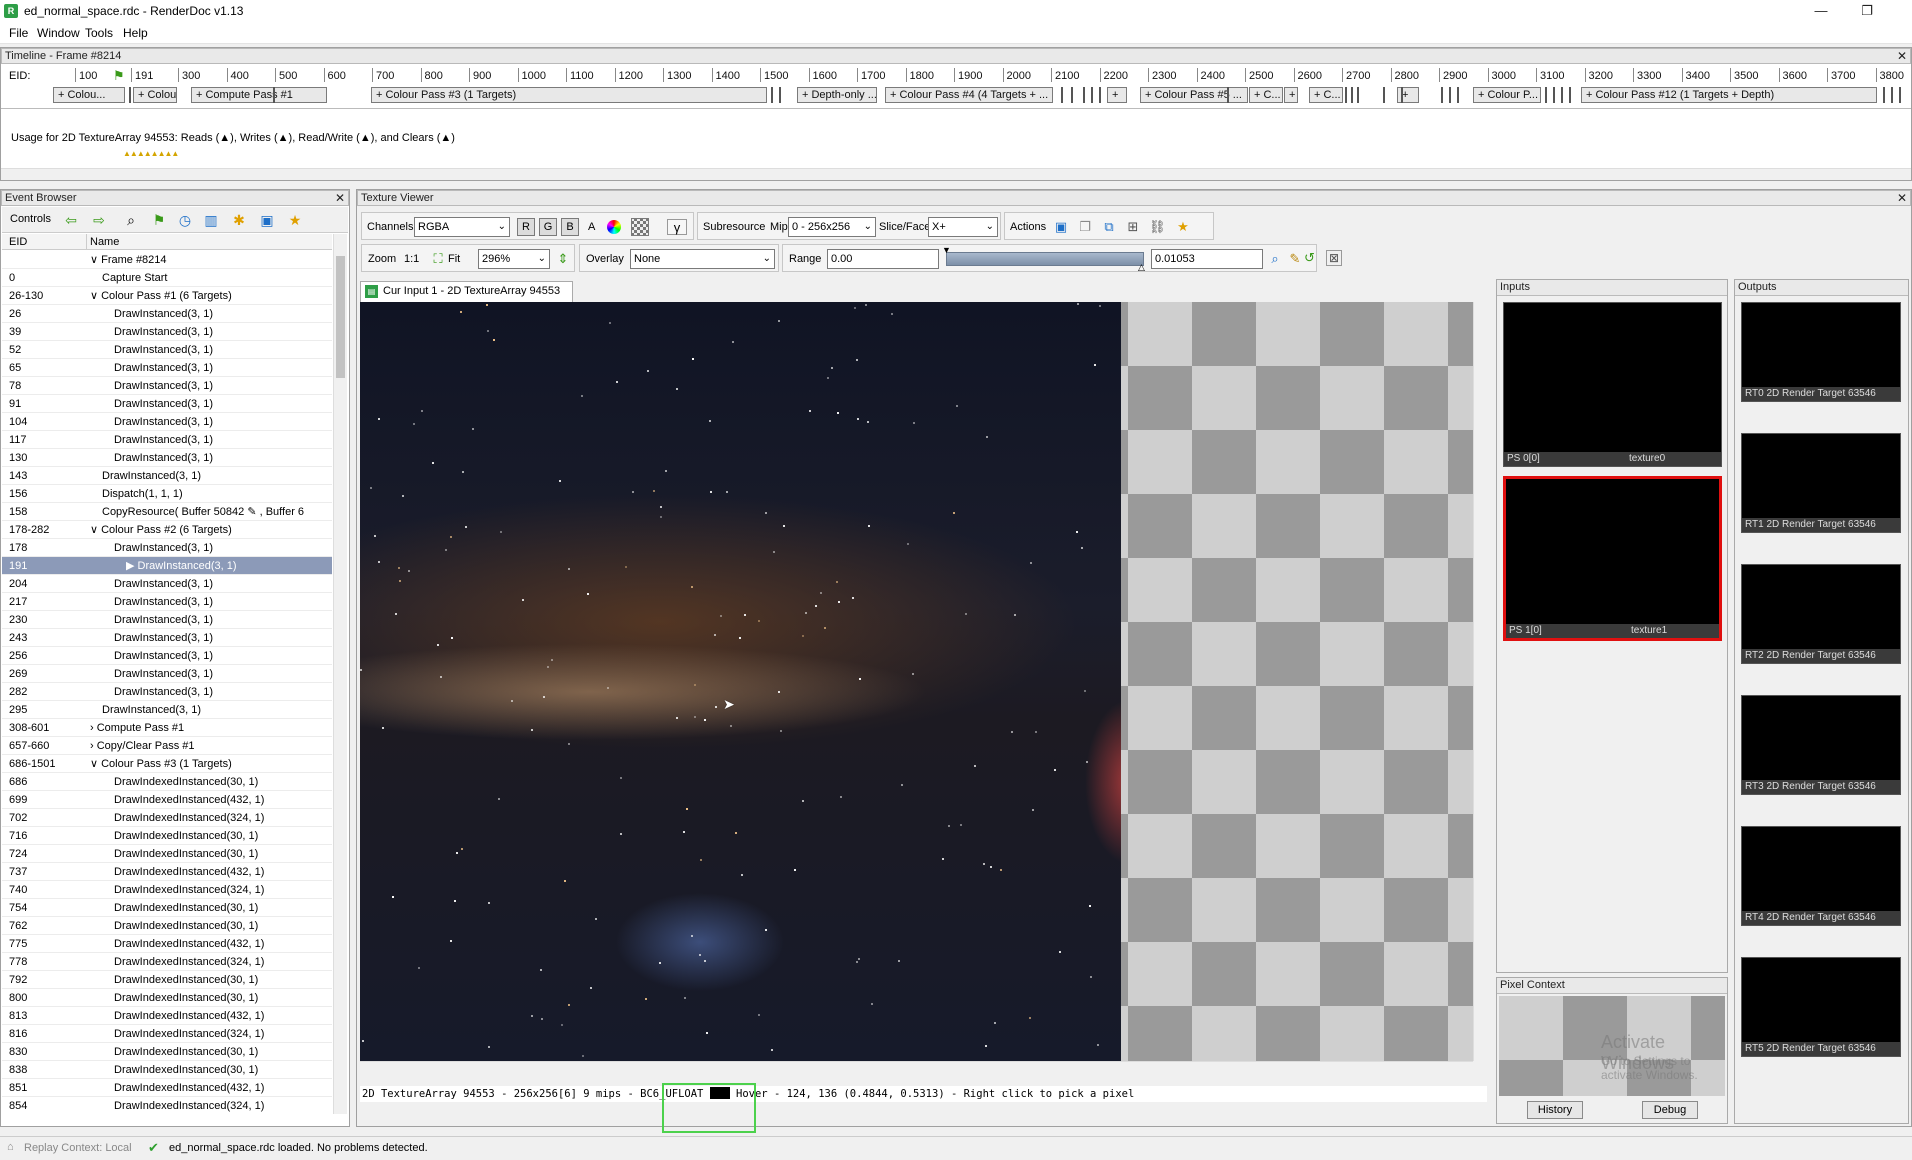 The image size is (1912, 1160). What do you see at coordinates (167, 710) in the screenshot?
I see `event-row: 295 DrawInstanced(3, 1)` at bounding box center [167, 710].